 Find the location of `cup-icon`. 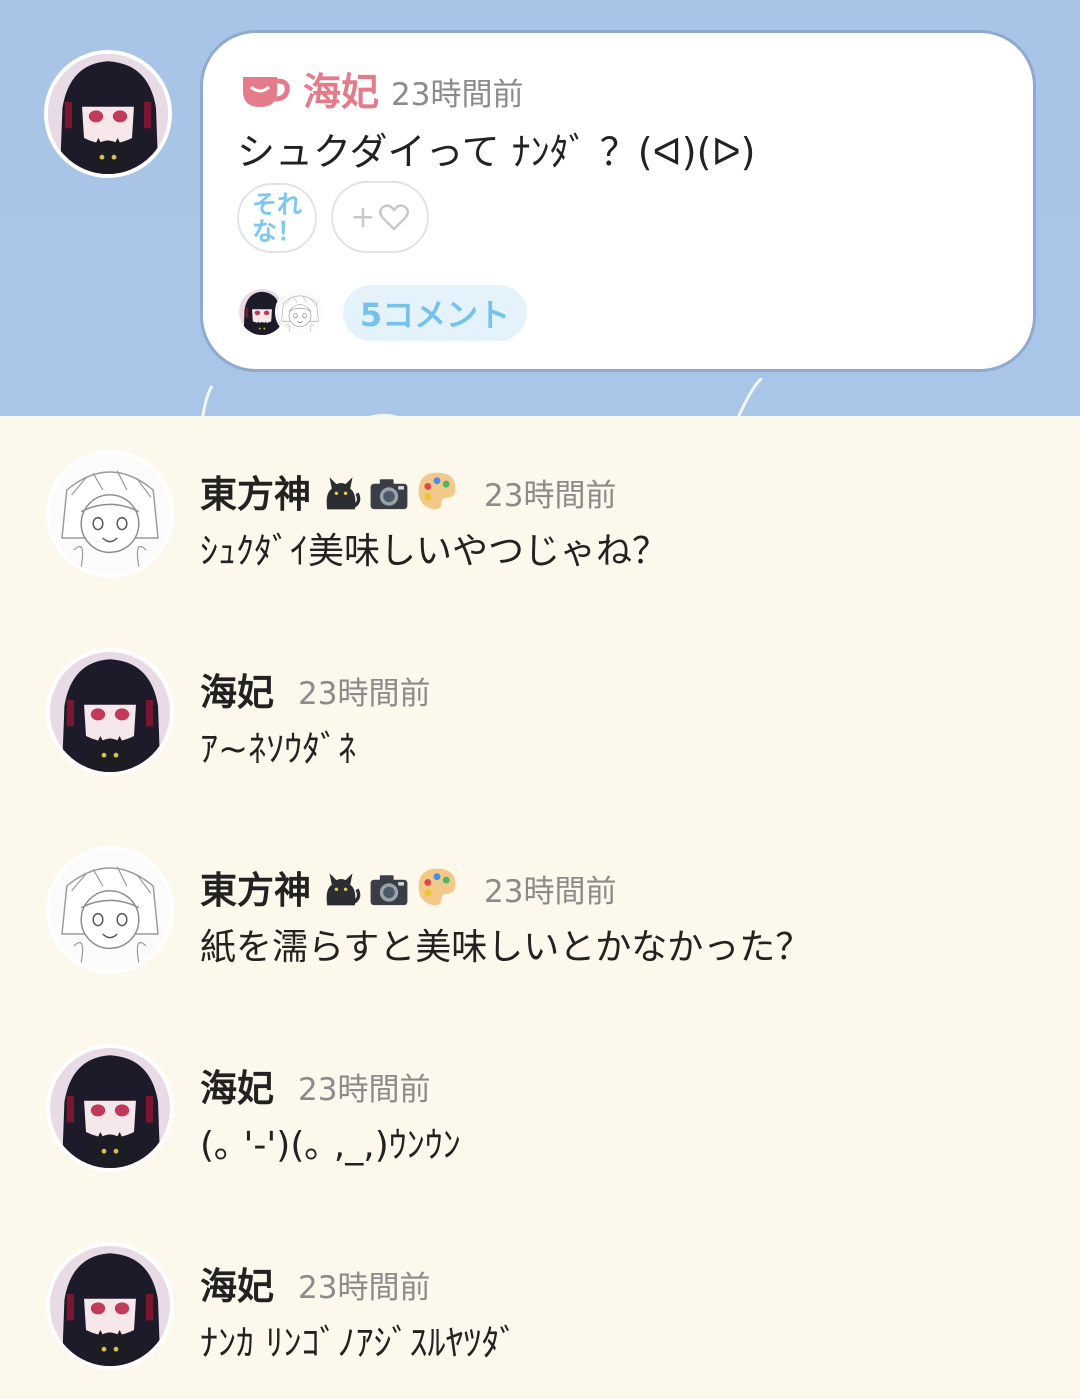

cup-icon is located at coordinates (266, 92).